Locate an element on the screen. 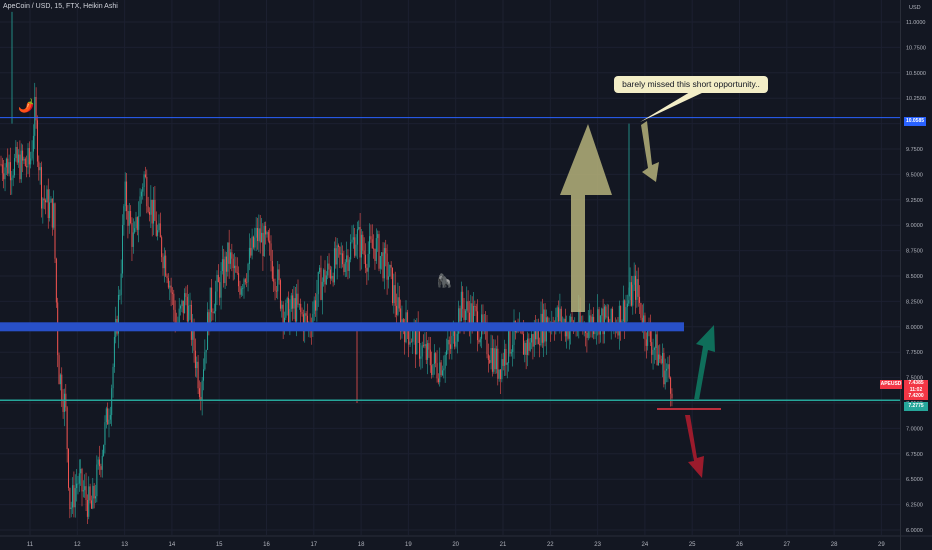  price-axis: USD is located at coordinates (916, 275).